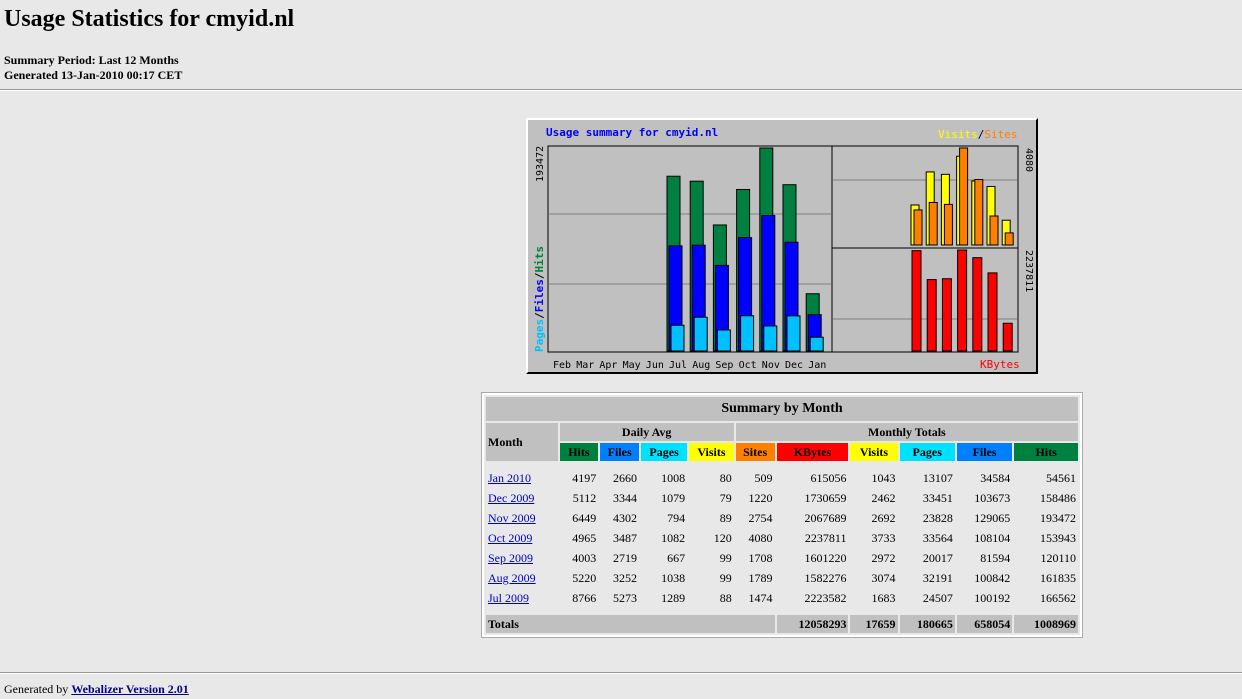 Image resolution: width=1242 pixels, height=699 pixels. What do you see at coordinates (927, 578) in the screenshot?
I see `monthly-pages-cell: 32191` at bounding box center [927, 578].